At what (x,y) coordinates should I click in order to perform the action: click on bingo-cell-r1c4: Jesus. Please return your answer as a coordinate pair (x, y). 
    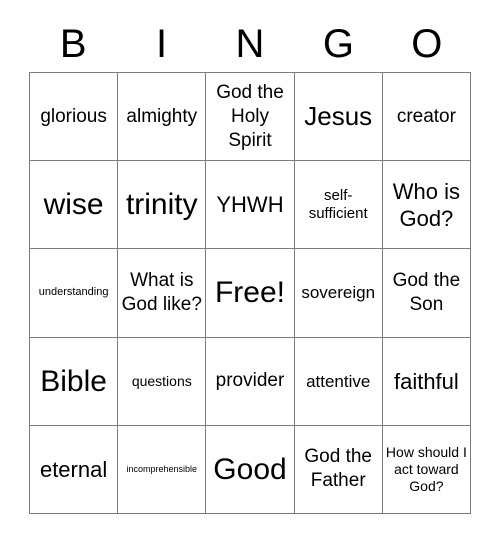
    Looking at the image, I should click on (338, 117).